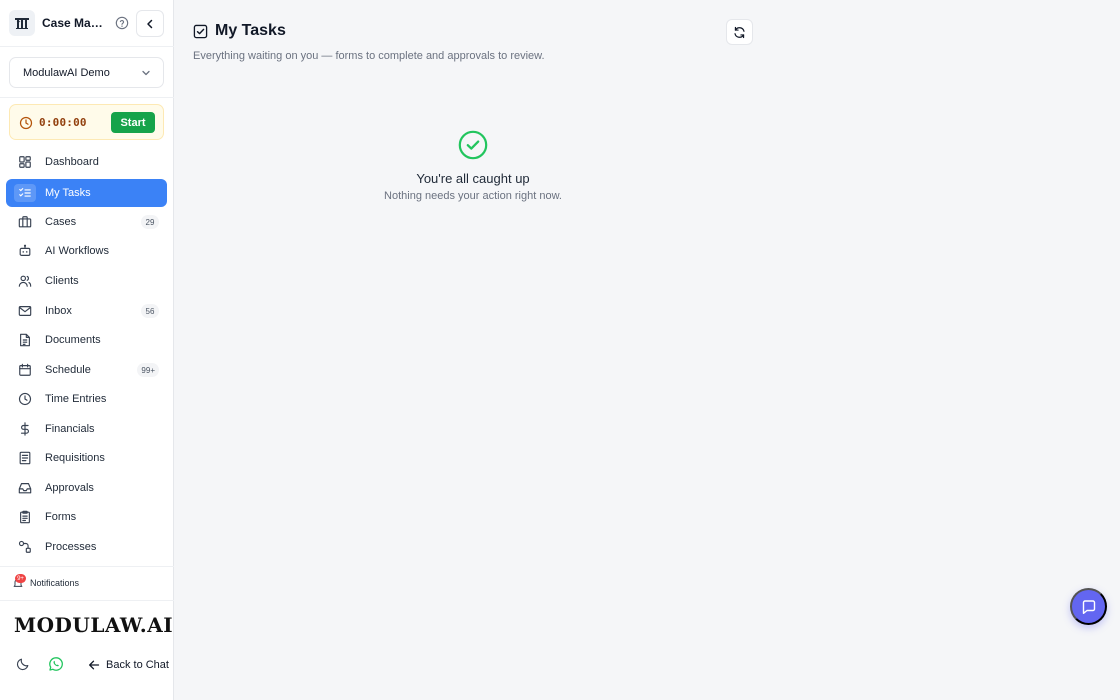  I want to click on mail-icon, so click(25, 311).